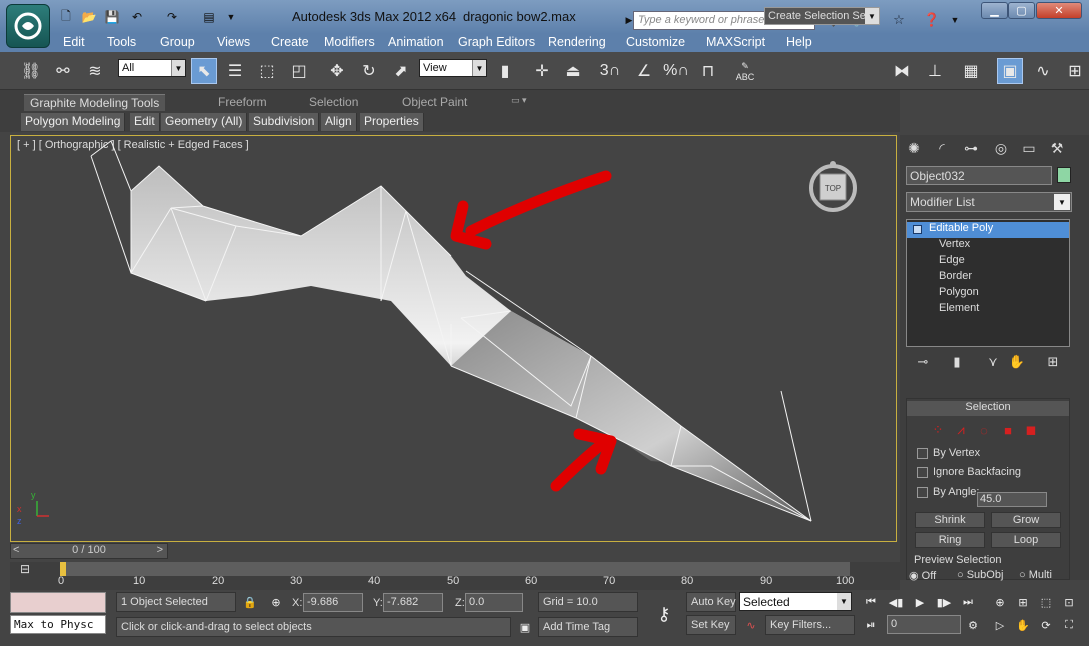 The image size is (1089, 646). What do you see at coordinates (655, 42) in the screenshot?
I see `menu-customize: Customize` at bounding box center [655, 42].